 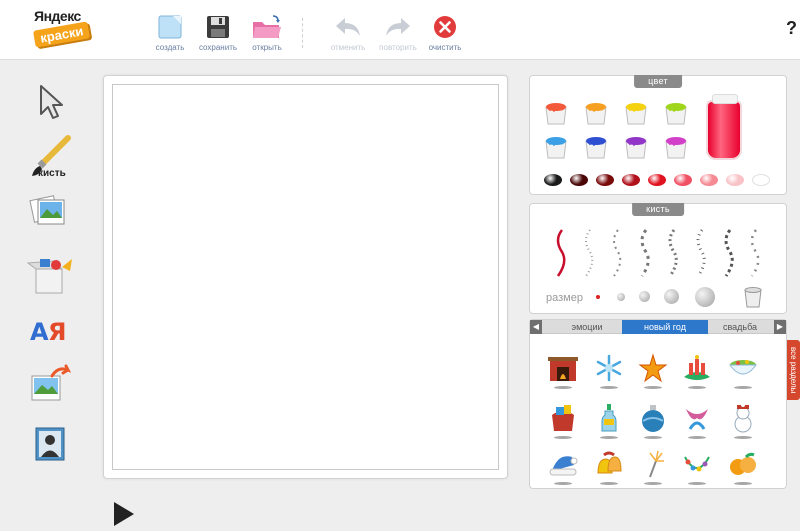 I want to click on play-icon, so click(x=124, y=514).